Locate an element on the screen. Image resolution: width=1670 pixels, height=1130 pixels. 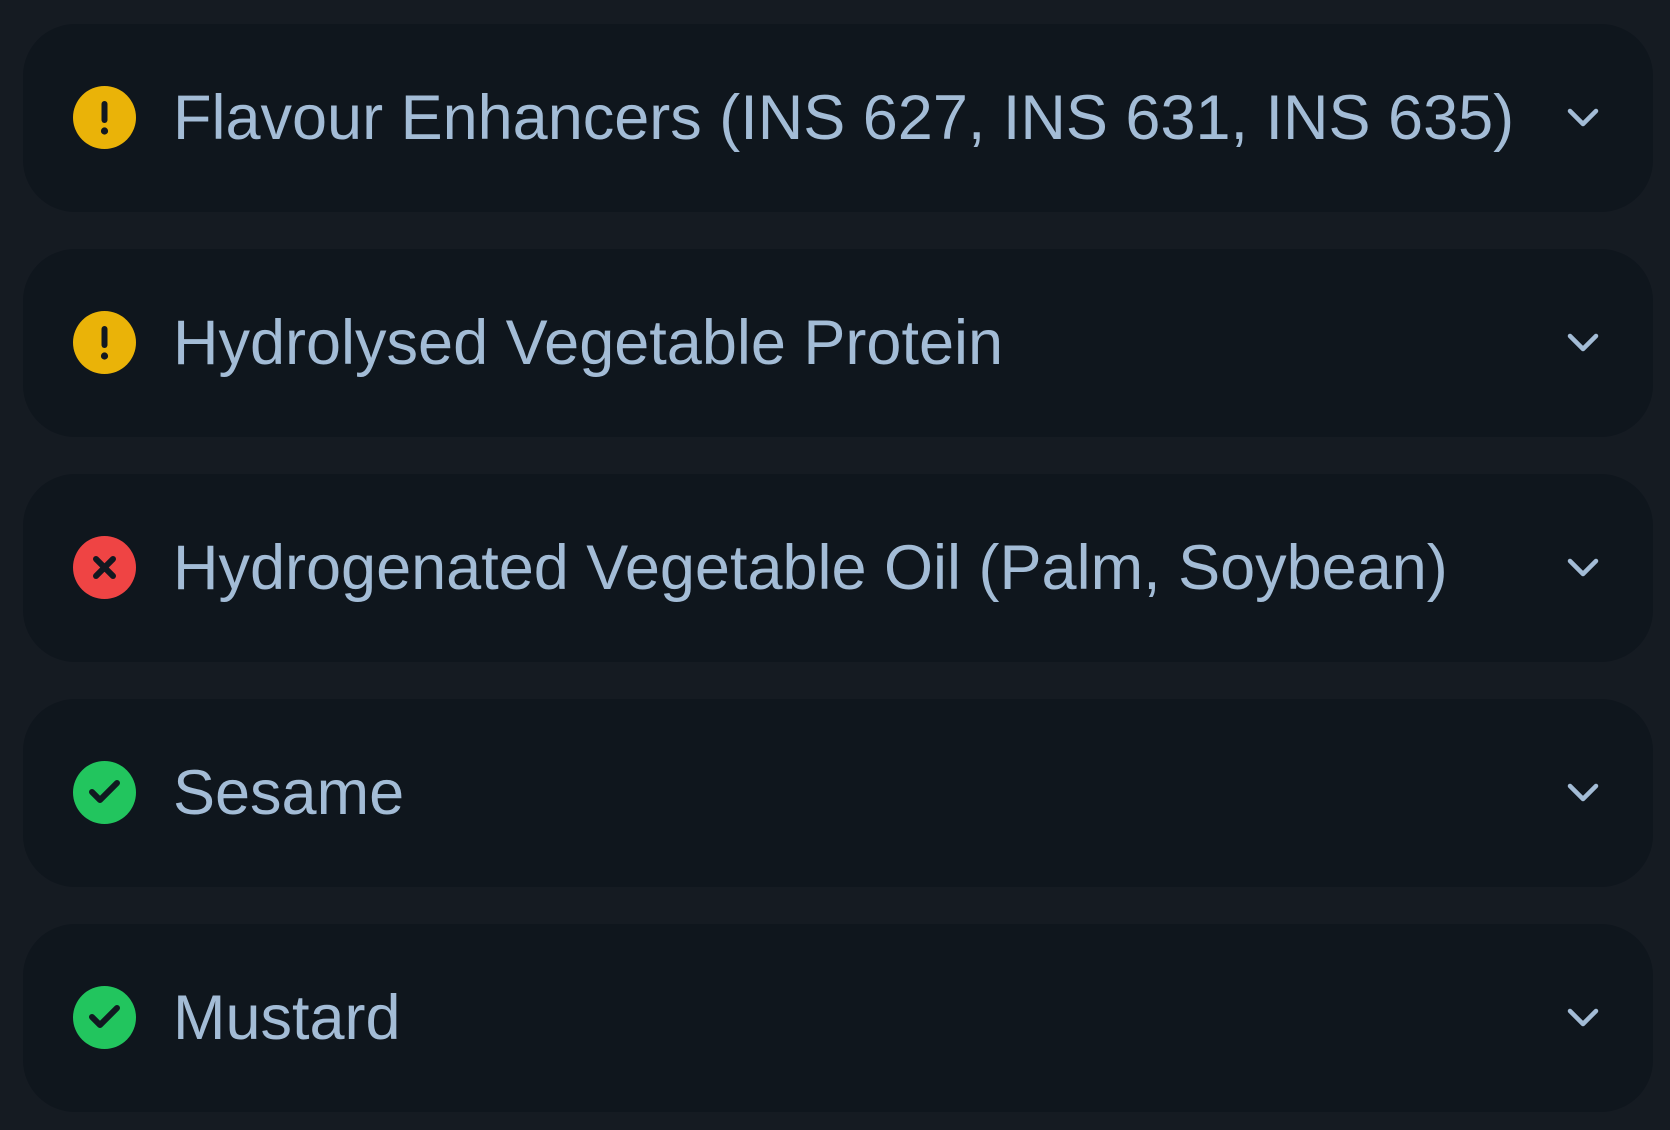
ingredient-label: Sesame is located at coordinates (289, 793).